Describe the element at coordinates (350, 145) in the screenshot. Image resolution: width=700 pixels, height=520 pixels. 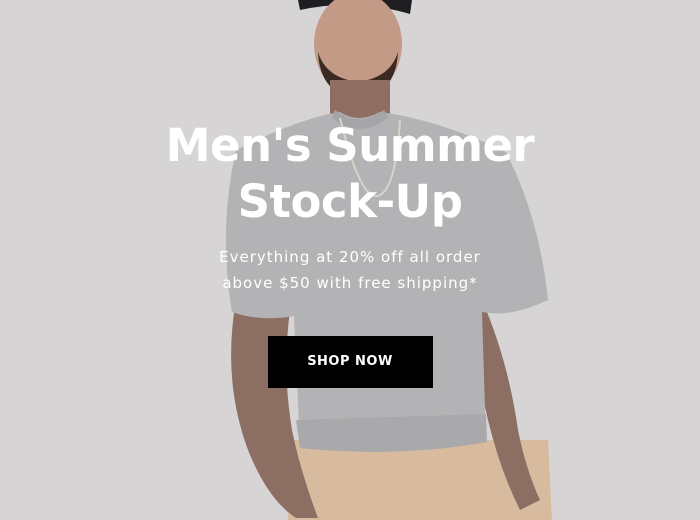
I see `hero-title-line: Men's Summer` at that location.